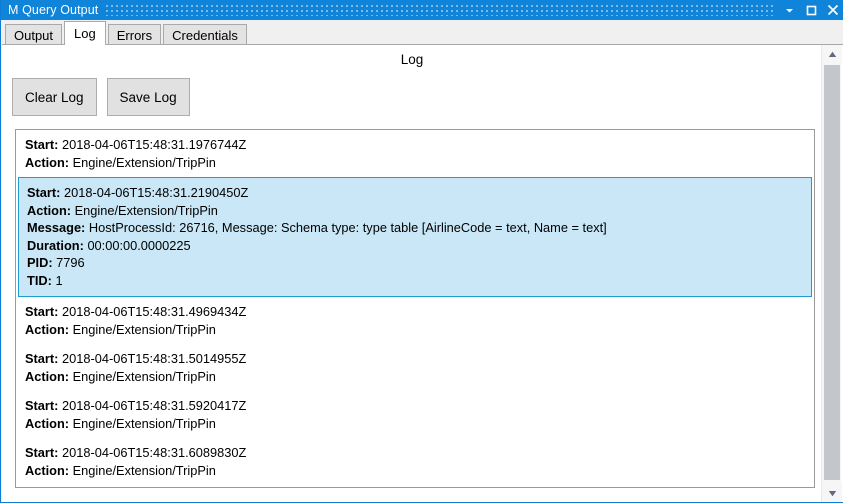 The height and width of the screenshot is (503, 843). I want to click on scroll-up-arrow-icon, so click(832, 54).